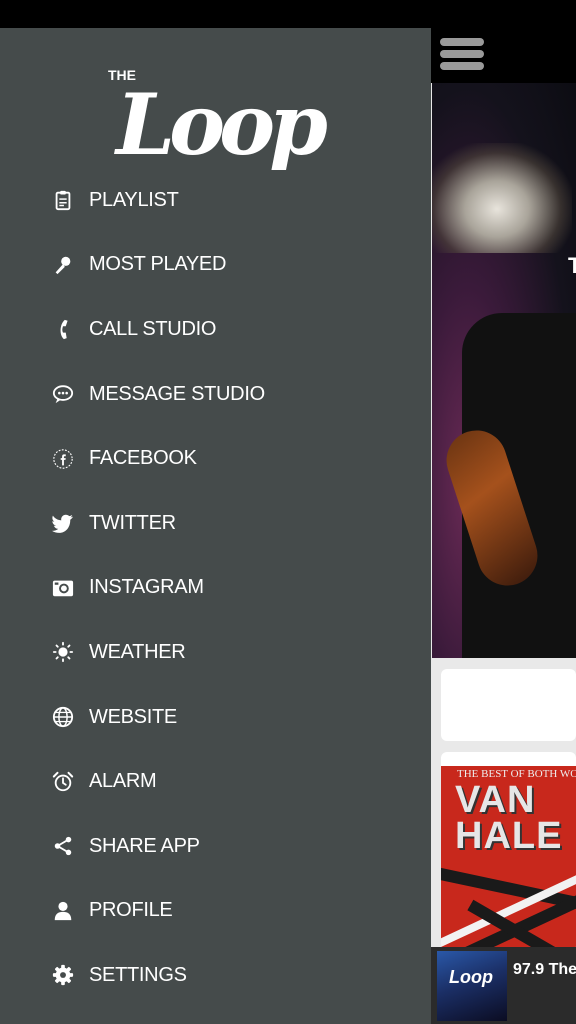 Image resolution: width=576 pixels, height=1024 pixels. Describe the element at coordinates (63, 265) in the screenshot. I see `microphone-icon` at that location.